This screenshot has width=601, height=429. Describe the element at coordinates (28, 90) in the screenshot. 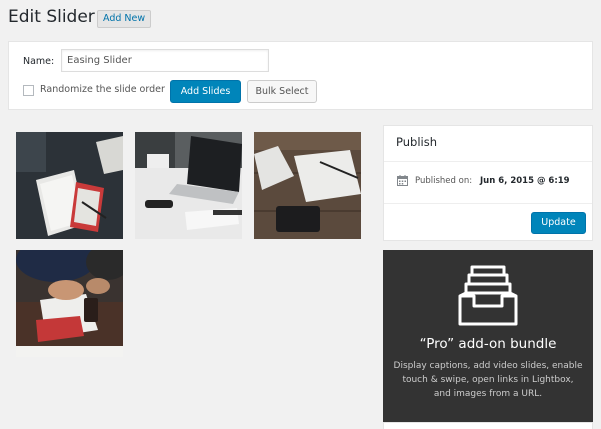

I see `randomize-checkbox` at that location.